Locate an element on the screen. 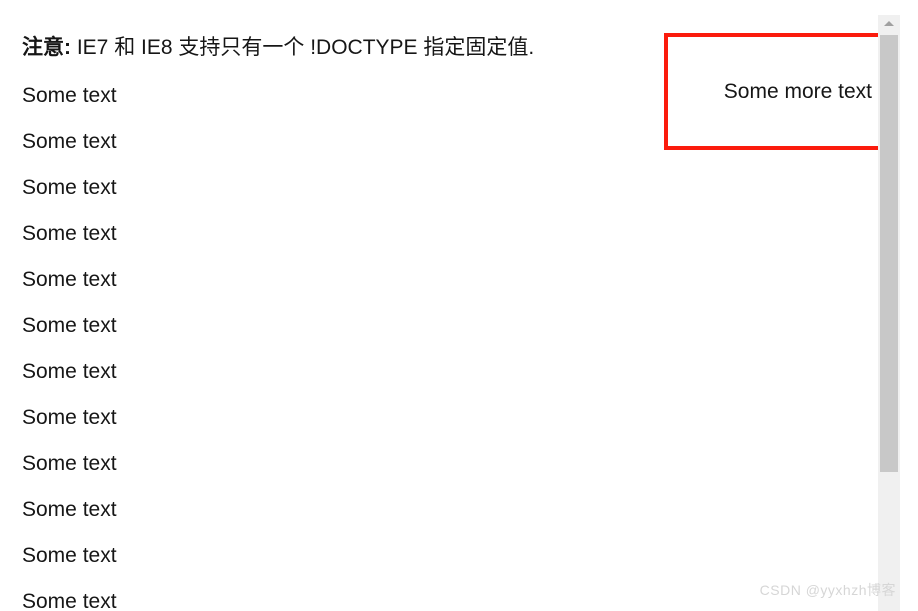 This screenshot has height=611, width=918. chevron-up-icon is located at coordinates (889, 23).